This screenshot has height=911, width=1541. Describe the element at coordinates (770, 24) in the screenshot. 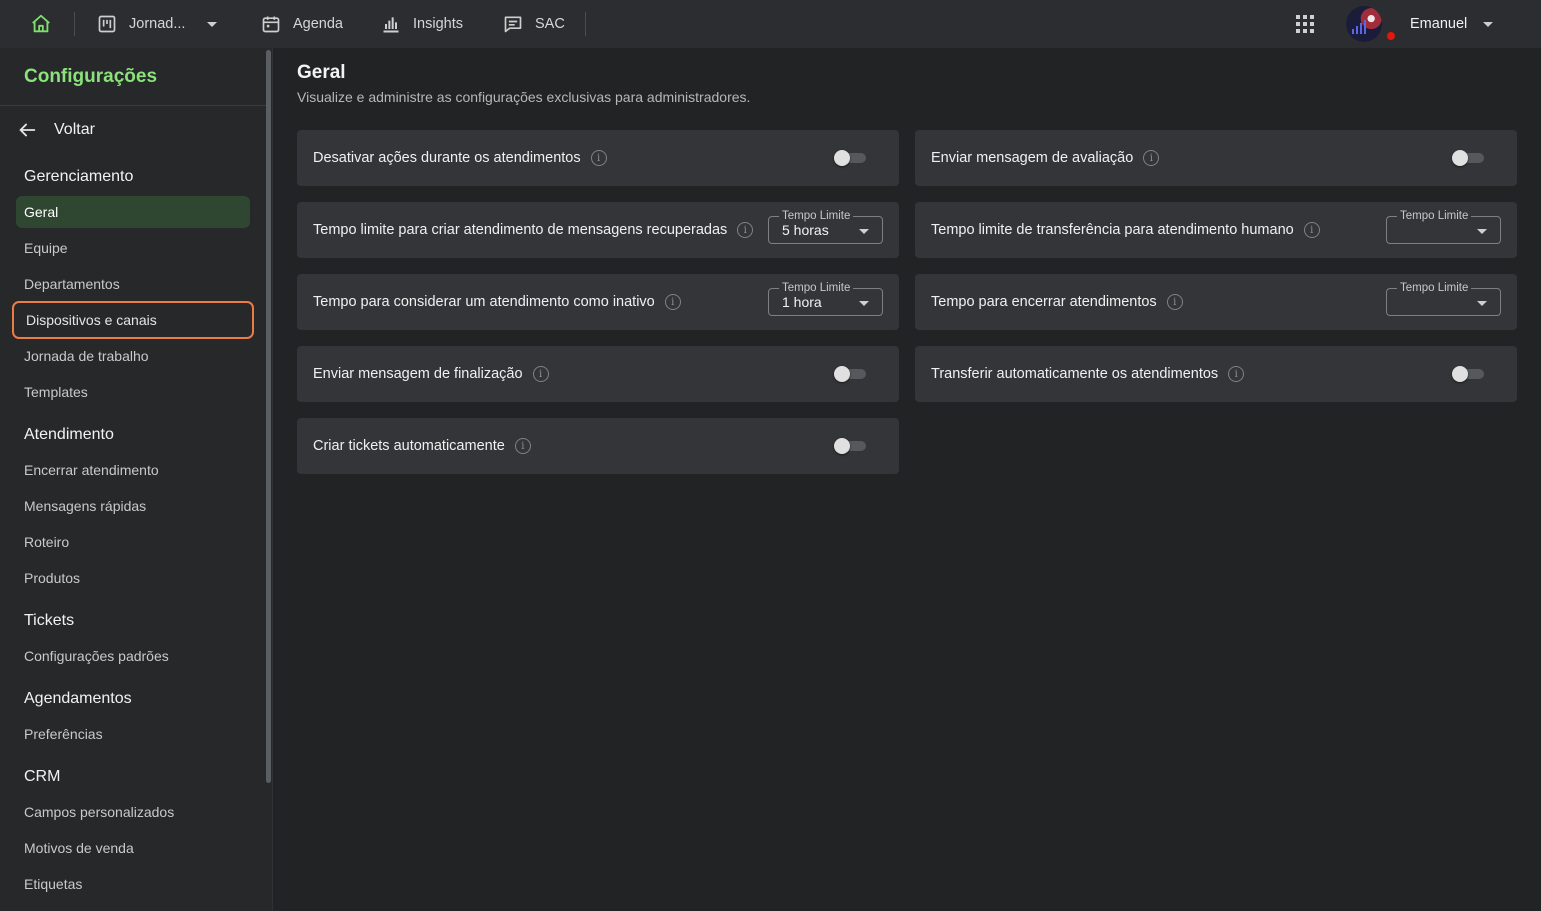

I see `top-bar: Jornad... Agenda Insights SAC Emanuel` at that location.